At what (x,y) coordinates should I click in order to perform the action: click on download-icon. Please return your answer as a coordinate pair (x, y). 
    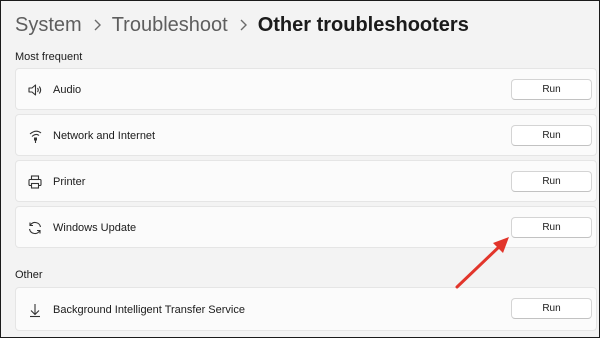
    Looking at the image, I should click on (35, 310).